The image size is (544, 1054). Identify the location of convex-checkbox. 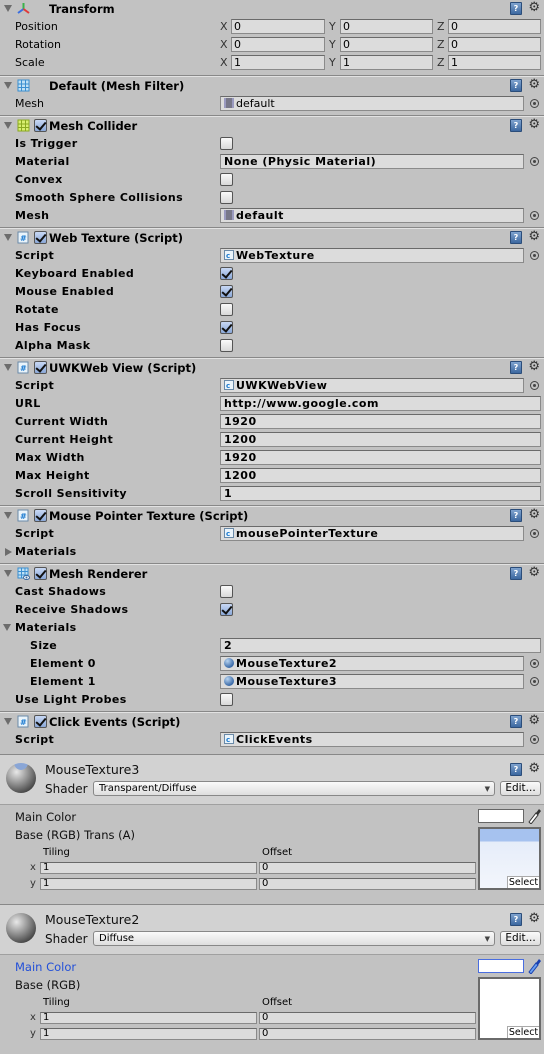
(226, 179).